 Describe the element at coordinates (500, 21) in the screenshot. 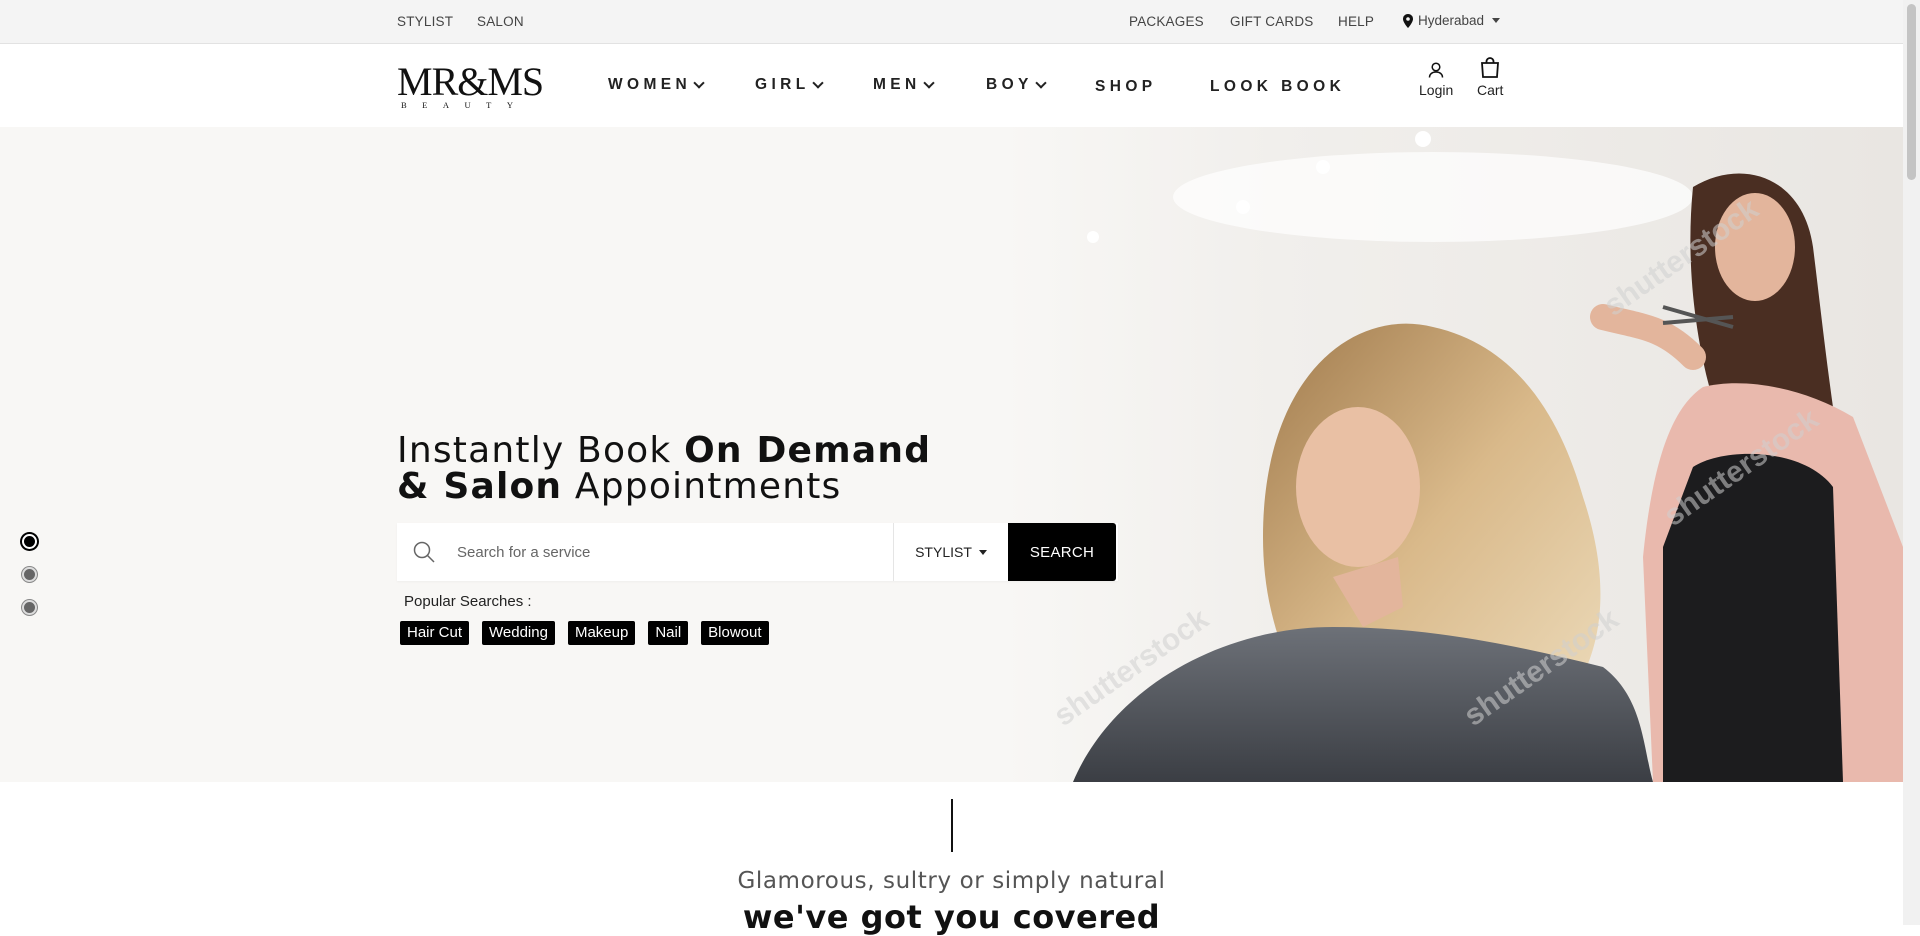

I see `topbar-link-salon: SALON` at that location.